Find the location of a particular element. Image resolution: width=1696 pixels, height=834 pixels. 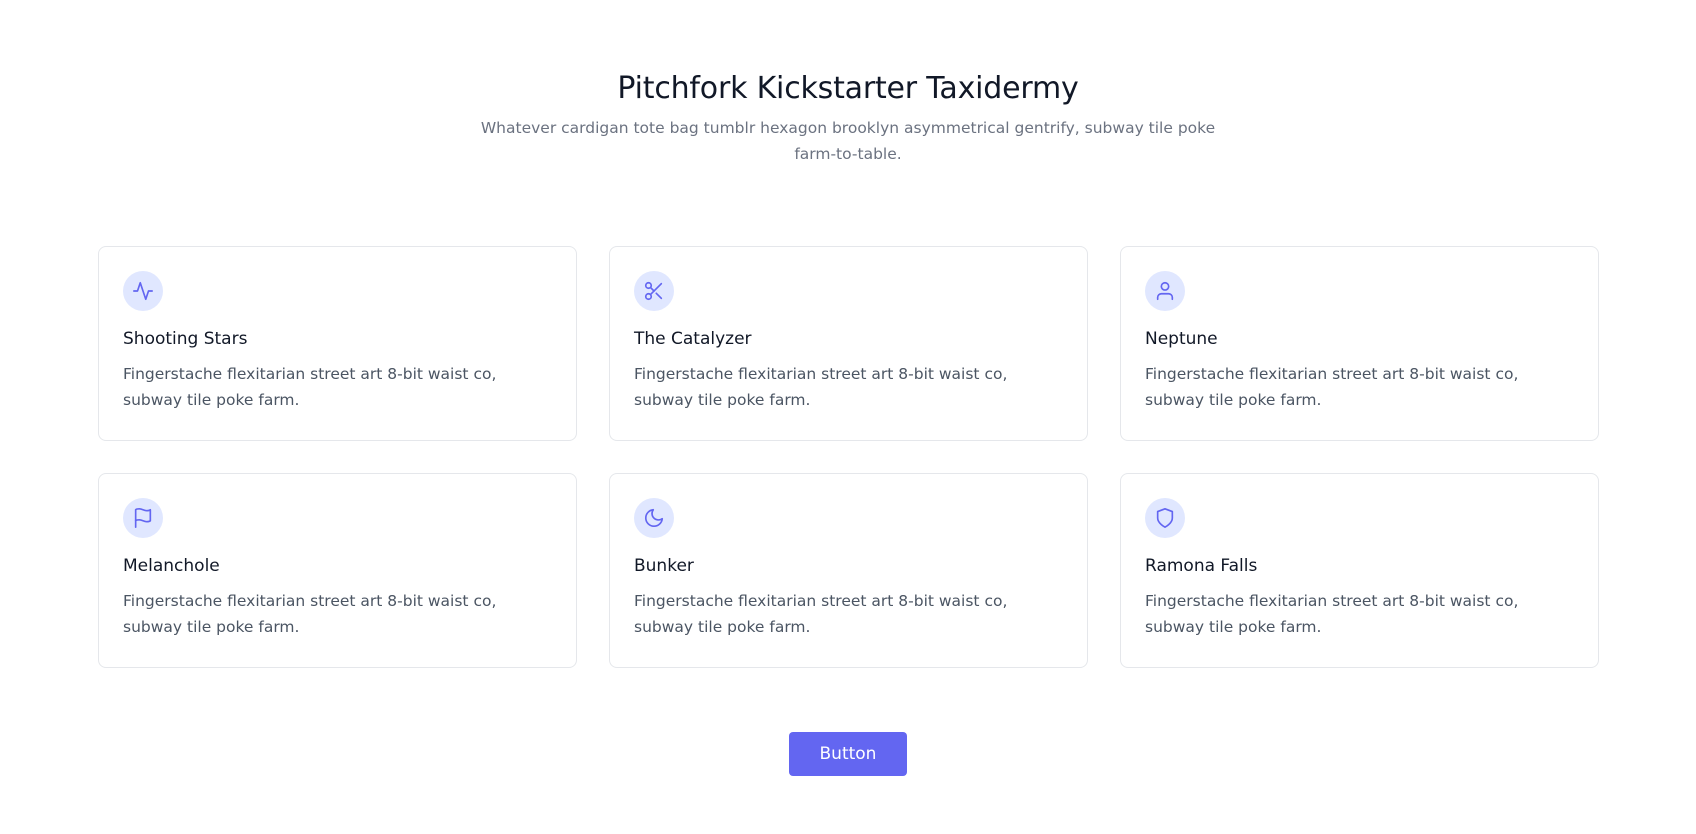

moon-icon is located at coordinates (654, 518).